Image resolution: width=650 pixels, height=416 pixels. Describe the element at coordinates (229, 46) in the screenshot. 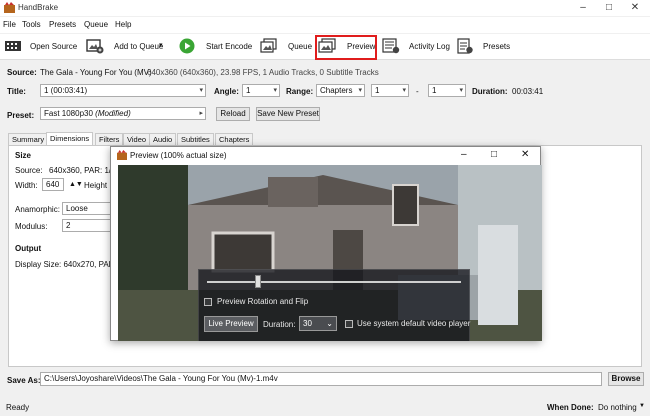

I see `start-encode-button: Start Encode` at that location.